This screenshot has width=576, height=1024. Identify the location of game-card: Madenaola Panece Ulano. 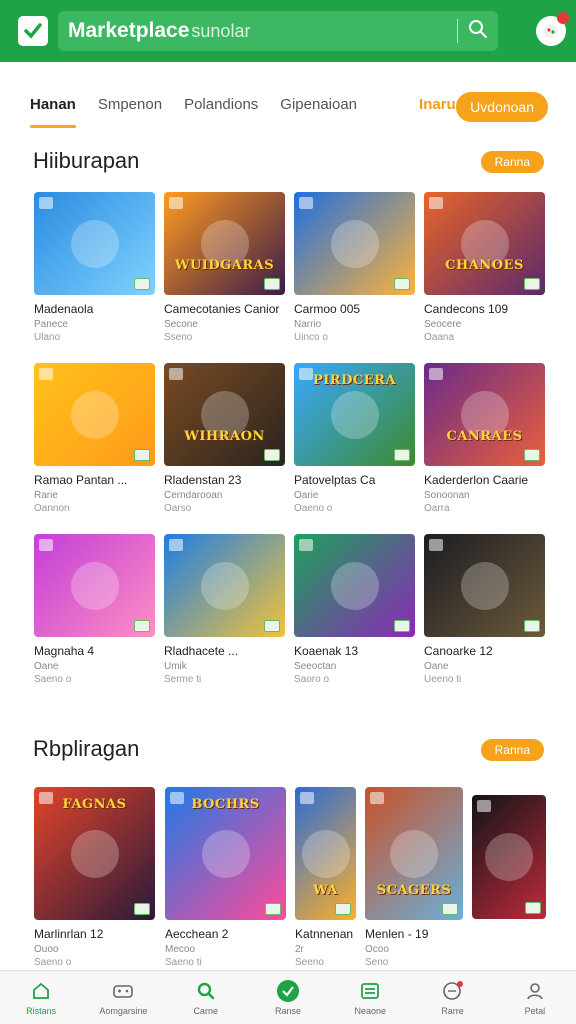
(94, 277).